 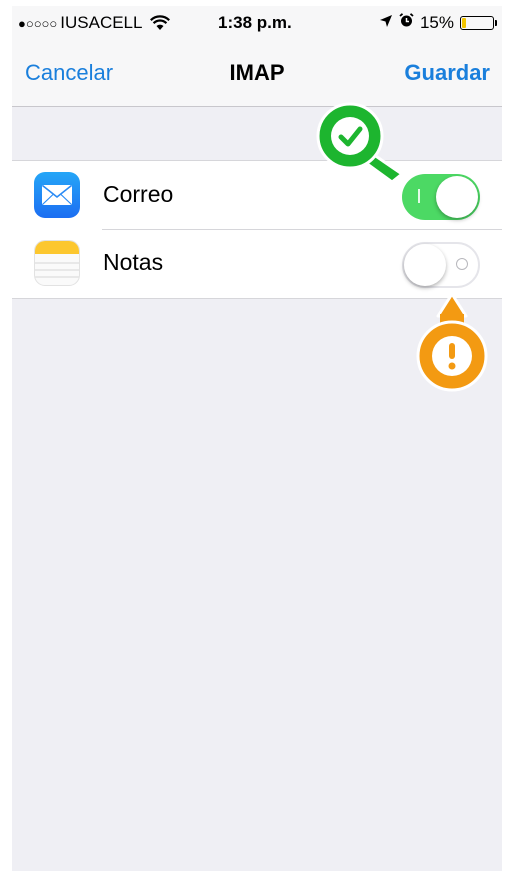 I want to click on carrier-name: IUSACELL, so click(x=101, y=22).